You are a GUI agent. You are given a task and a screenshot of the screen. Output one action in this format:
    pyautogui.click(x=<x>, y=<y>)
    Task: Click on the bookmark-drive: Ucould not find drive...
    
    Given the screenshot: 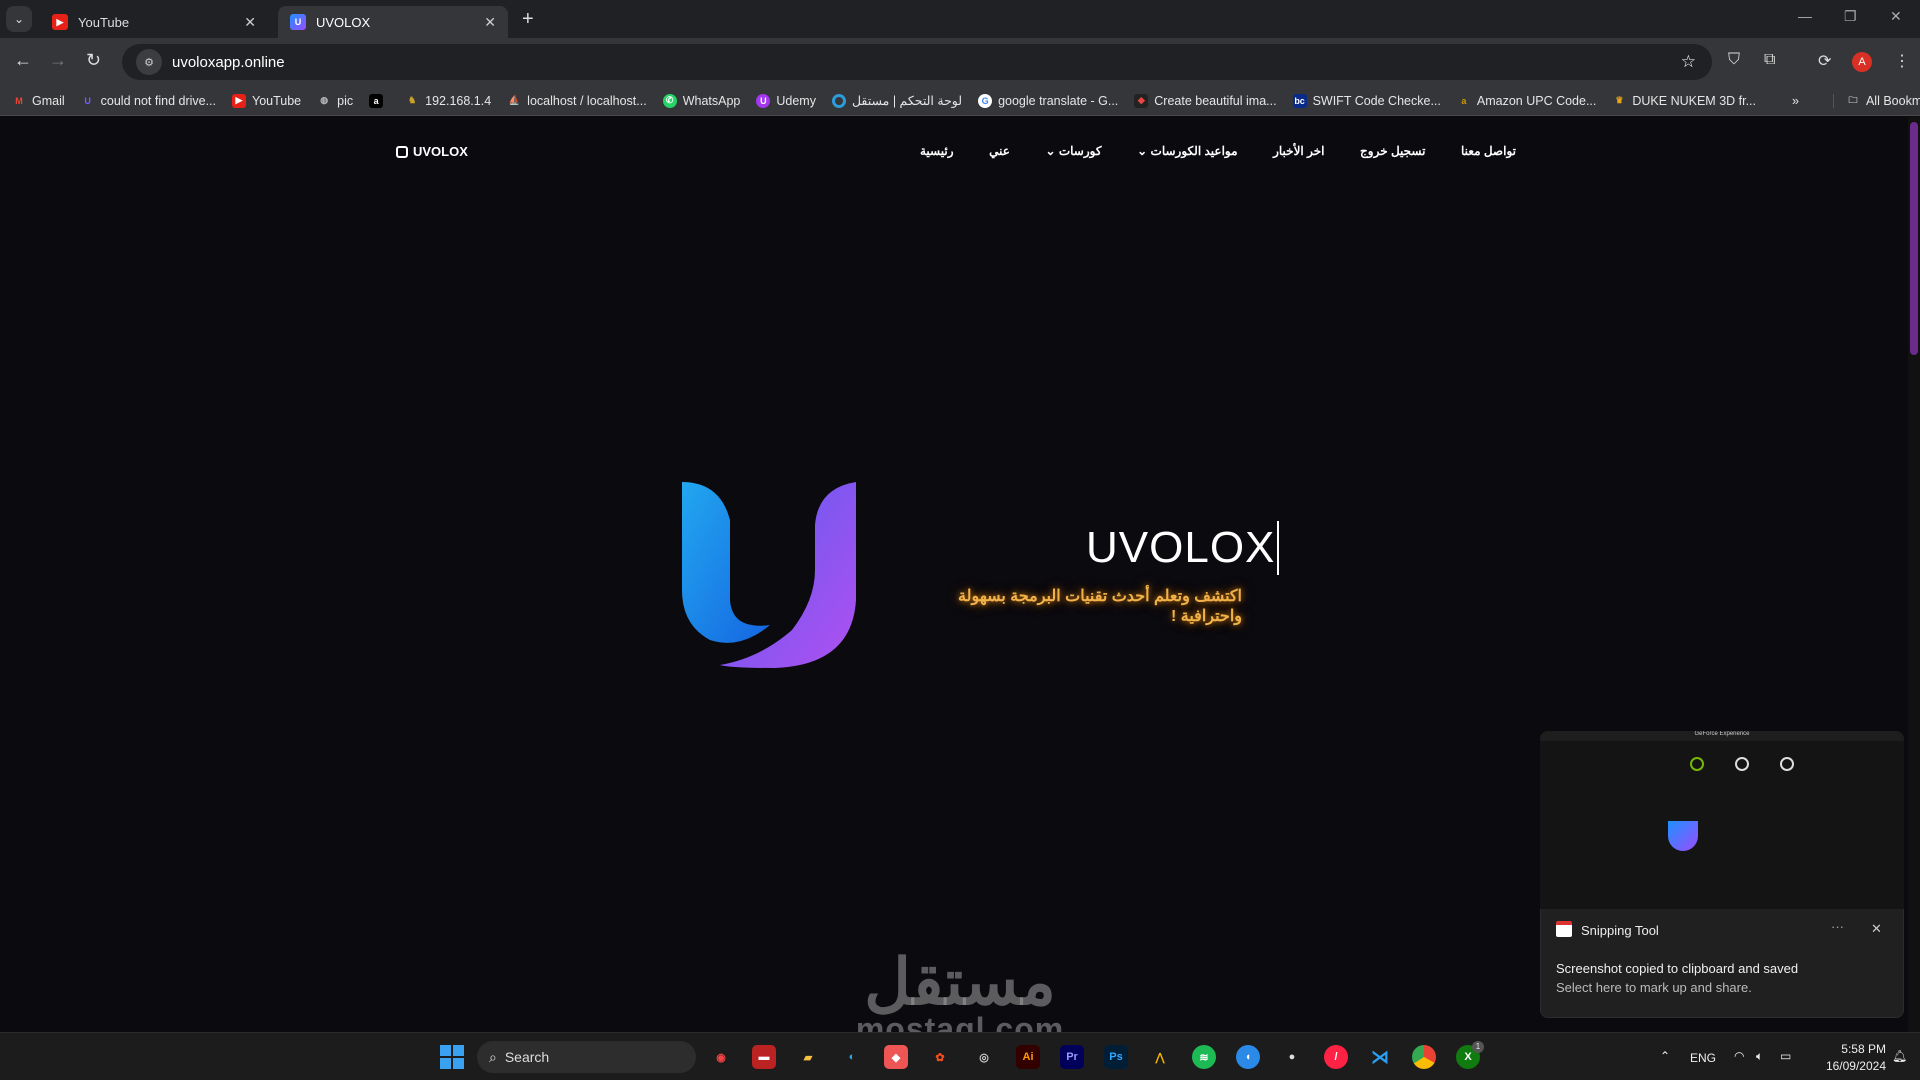 What is the action you would take?
    pyautogui.click(x=148, y=101)
    